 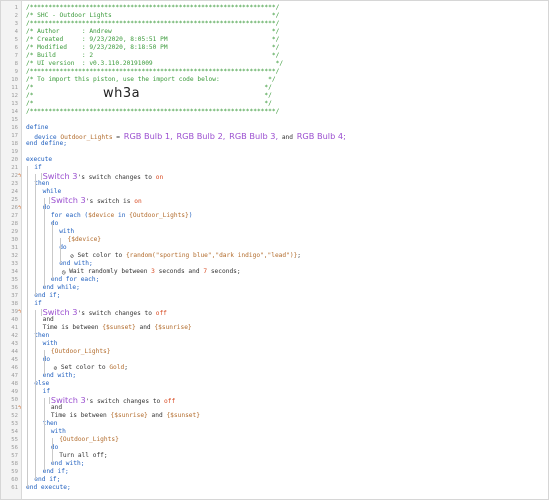 I want to click on keyword: in, so click(x=121, y=215).